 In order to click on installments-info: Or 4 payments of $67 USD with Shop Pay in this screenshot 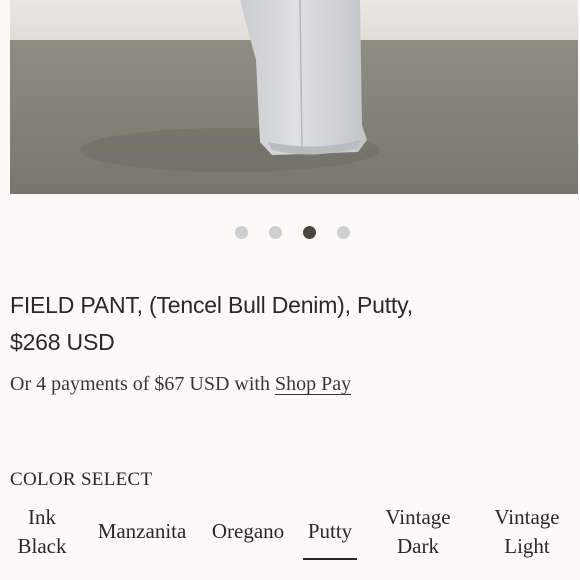, I will do `click(180, 384)`.